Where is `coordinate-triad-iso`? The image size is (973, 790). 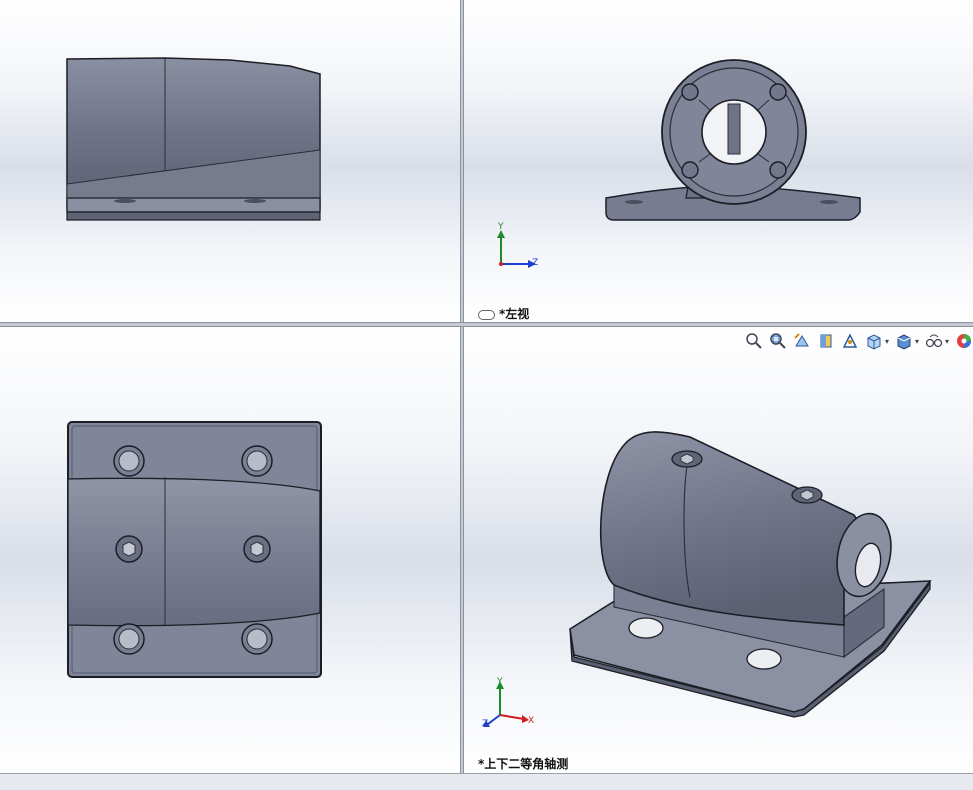 coordinate-triad-iso is located at coordinates (506, 704).